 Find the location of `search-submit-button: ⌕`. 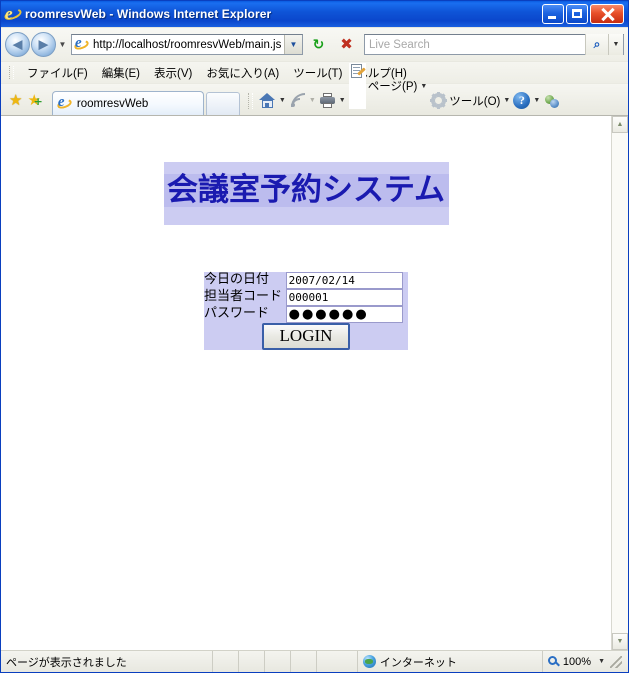

search-submit-button: ⌕ is located at coordinates (596, 44).